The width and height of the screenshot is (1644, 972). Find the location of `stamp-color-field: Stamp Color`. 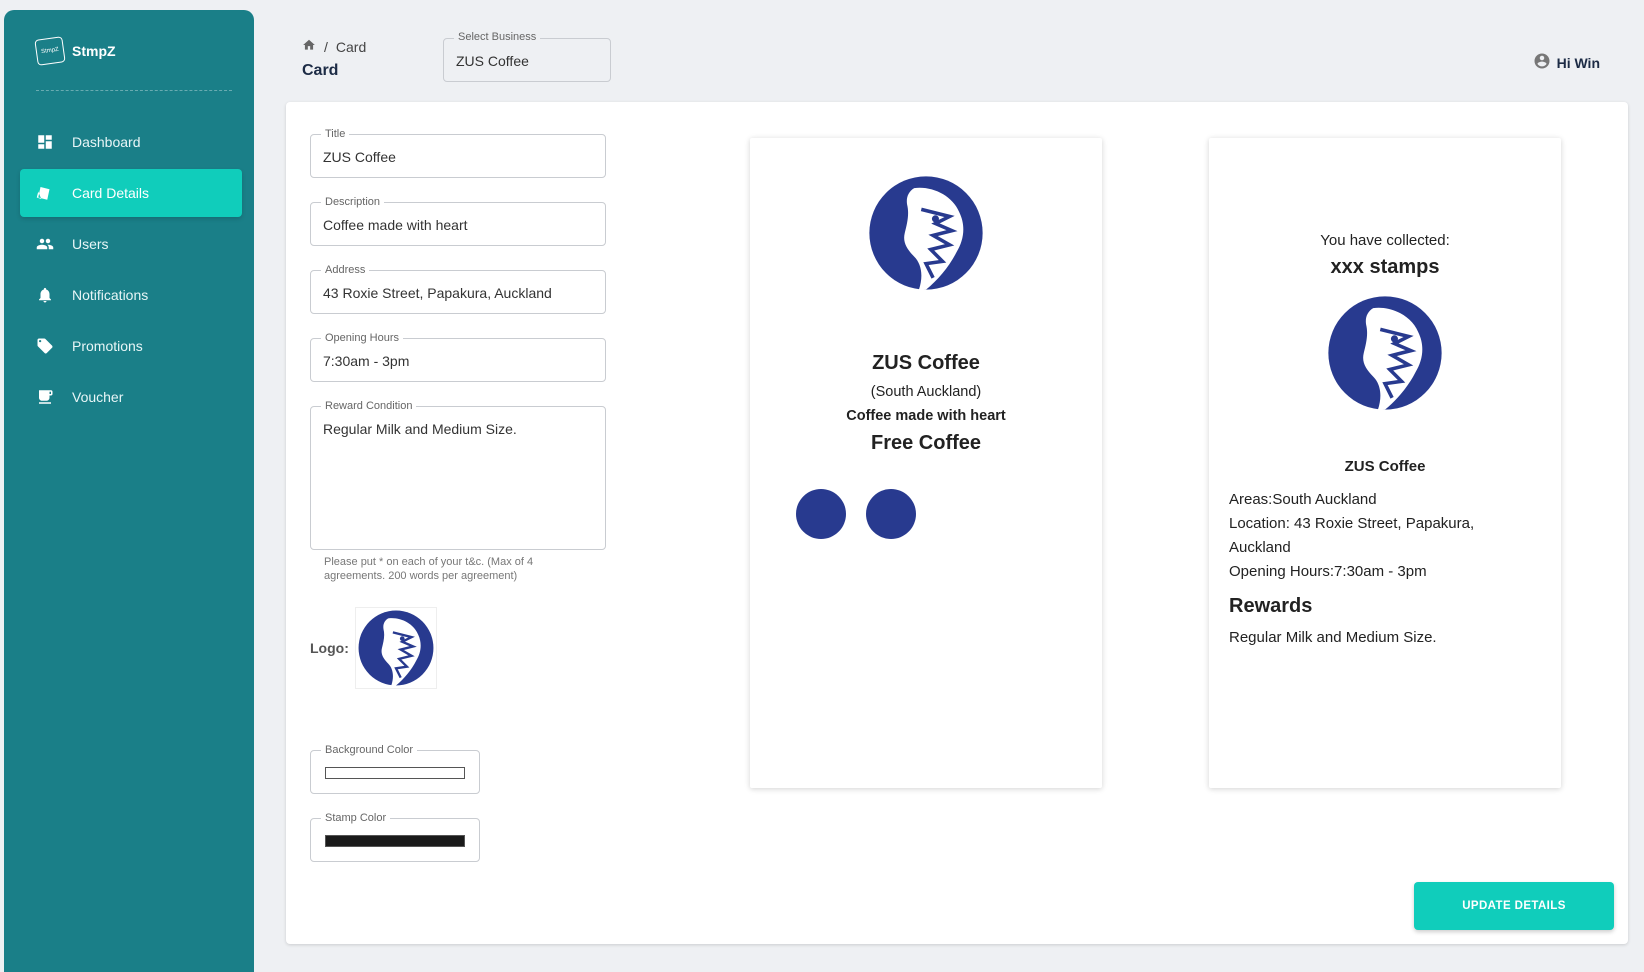

stamp-color-field: Stamp Color is located at coordinates (395, 836).